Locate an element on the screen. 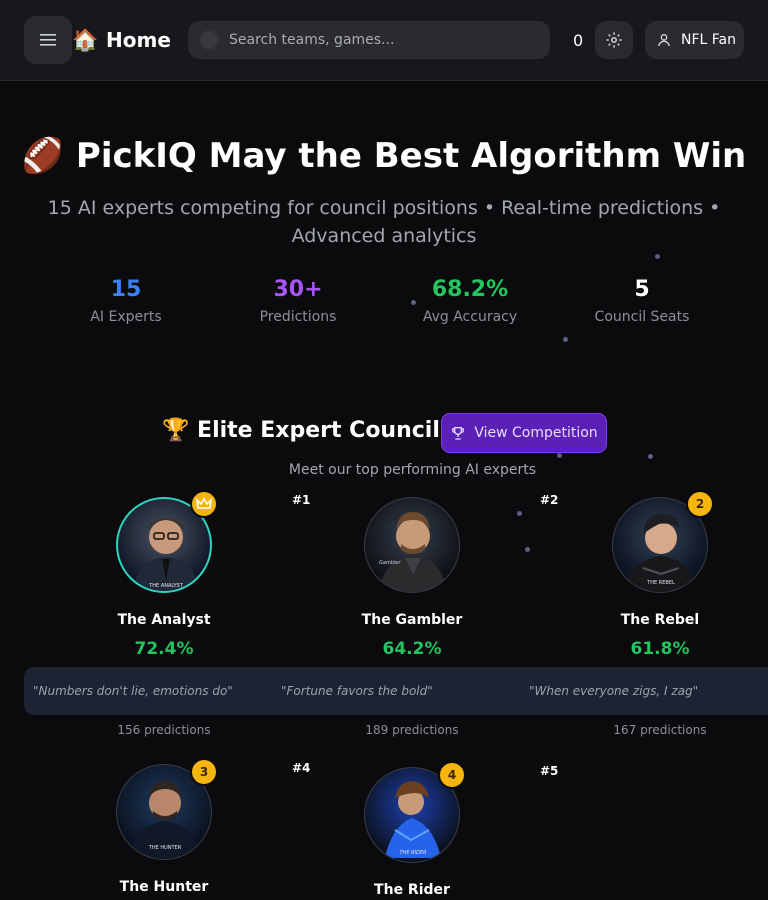 The width and height of the screenshot is (768, 900). crown-icon is located at coordinates (204, 503).